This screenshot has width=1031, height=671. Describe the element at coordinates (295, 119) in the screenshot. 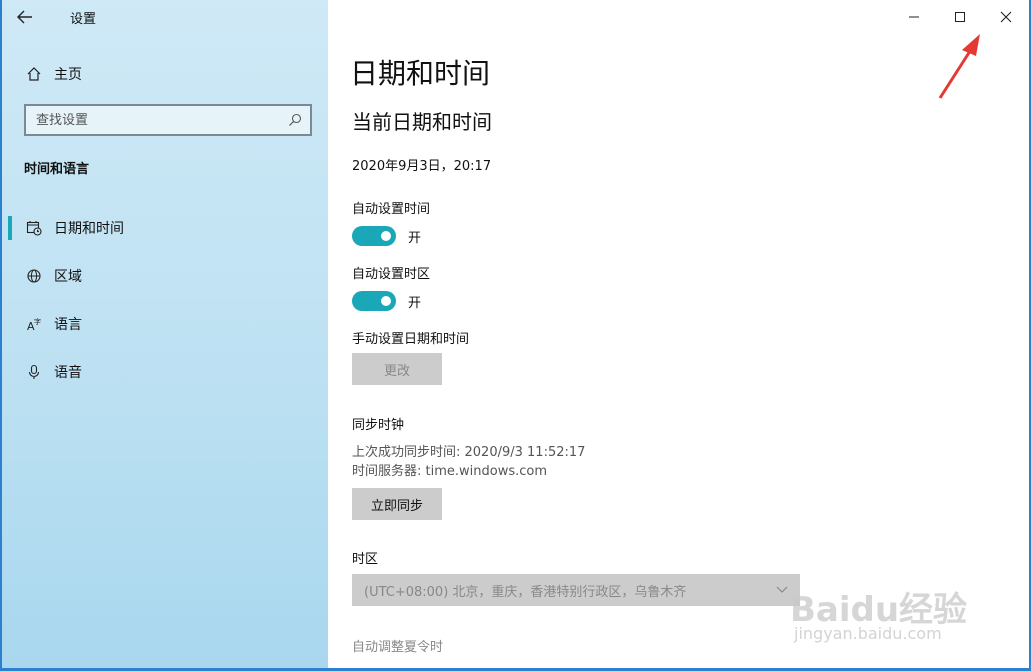

I see `search-icon` at that location.